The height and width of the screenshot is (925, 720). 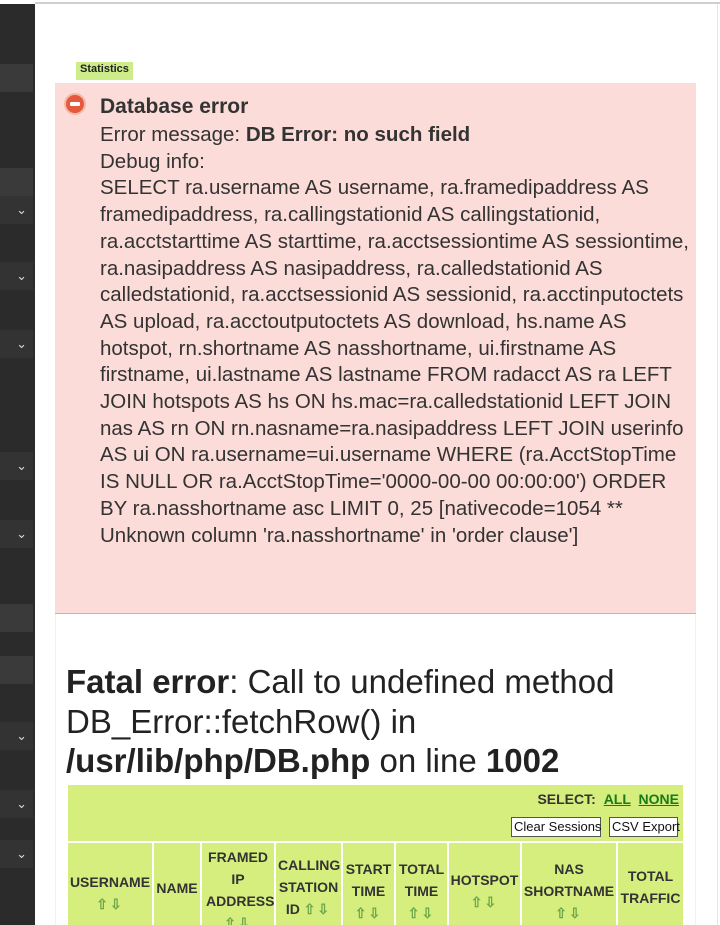 I want to click on fatal-line-number: 1002, so click(x=522, y=760).